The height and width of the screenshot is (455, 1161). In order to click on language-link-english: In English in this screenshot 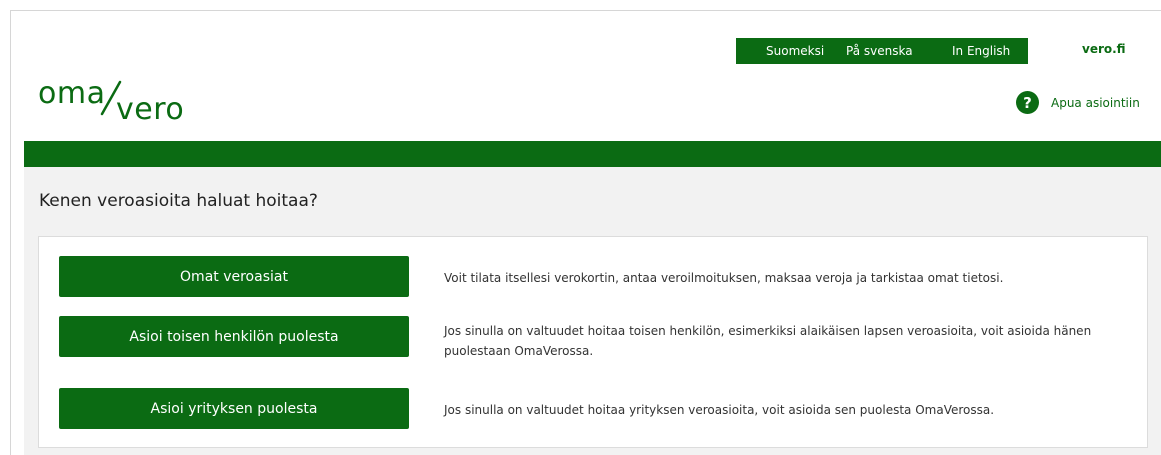, I will do `click(981, 51)`.